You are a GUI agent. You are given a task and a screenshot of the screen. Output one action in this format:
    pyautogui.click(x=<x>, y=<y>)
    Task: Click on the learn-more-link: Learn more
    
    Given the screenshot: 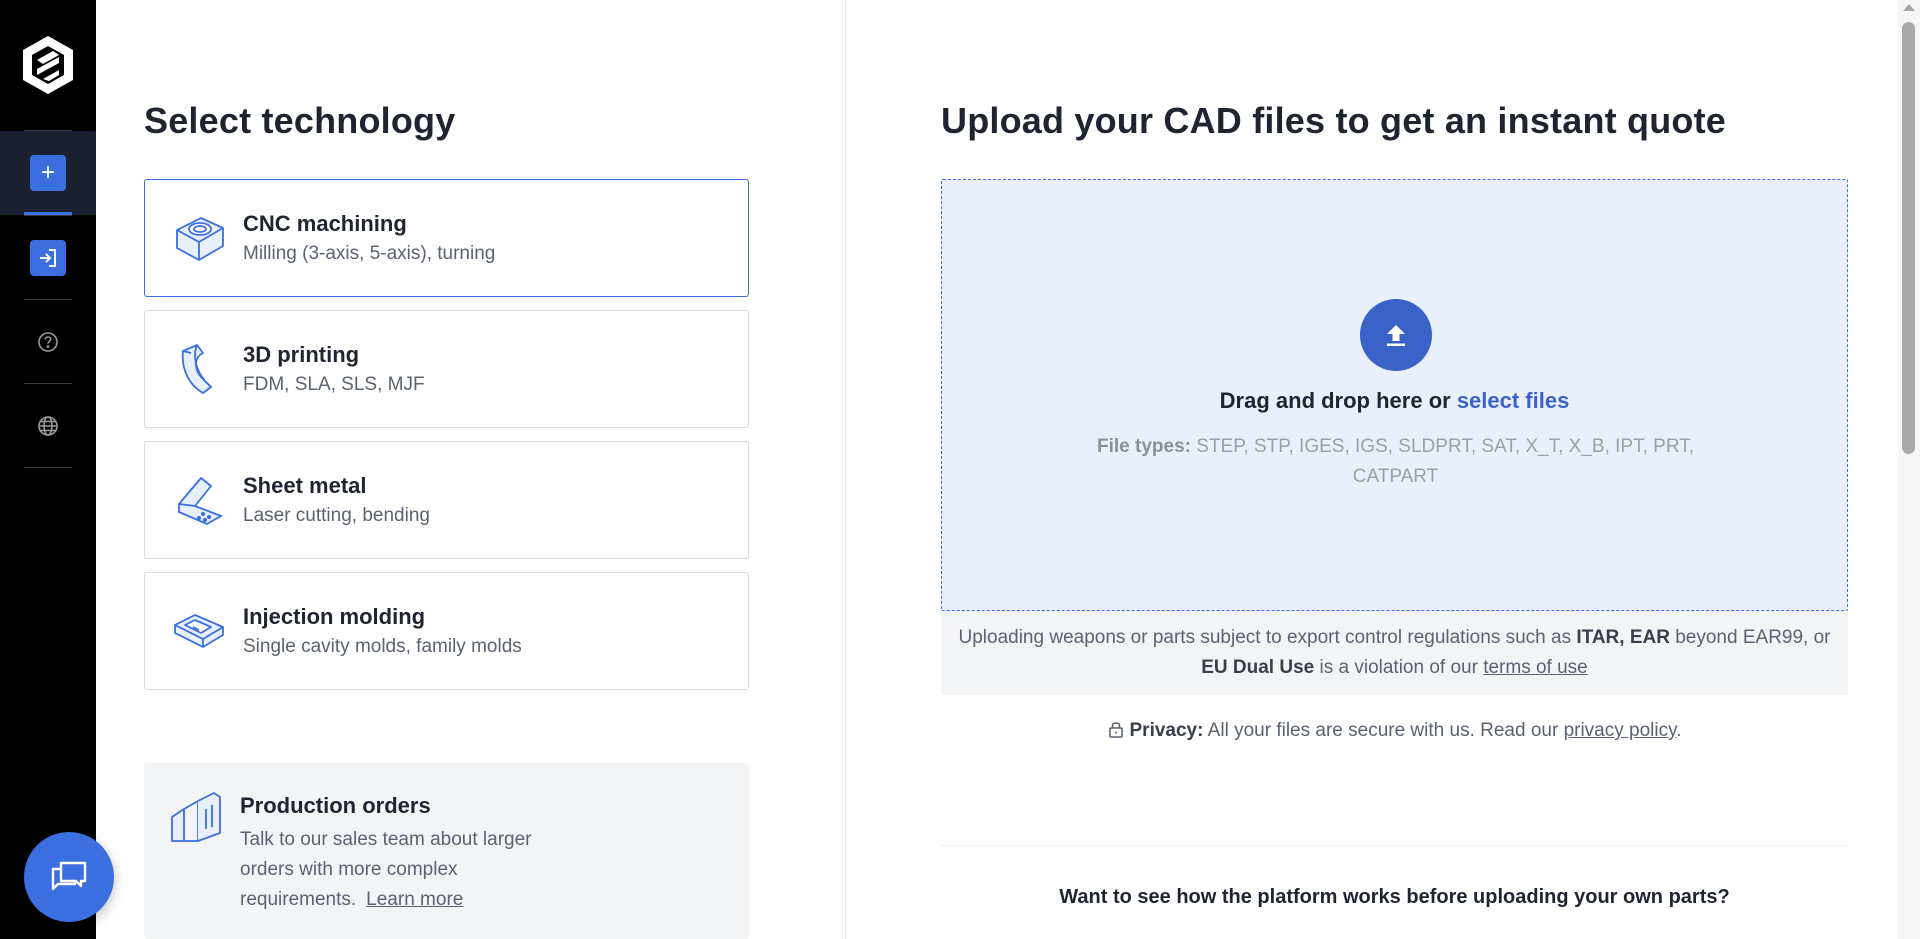 What is the action you would take?
    pyautogui.click(x=414, y=899)
    